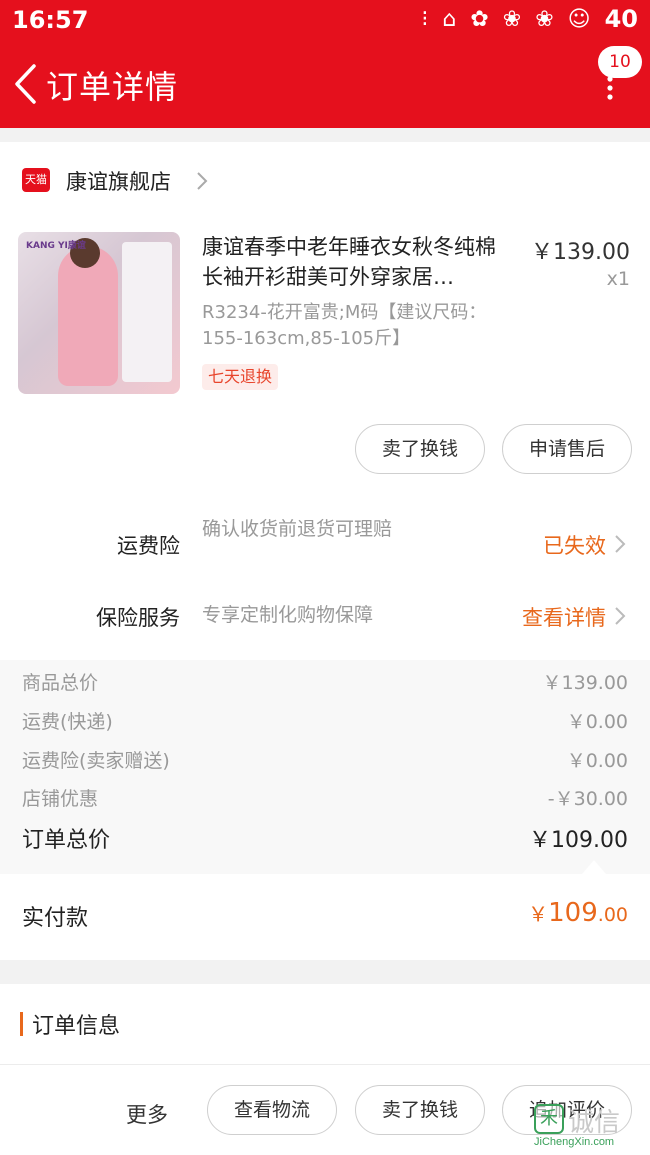 This screenshot has height=1155, width=650. Describe the element at coordinates (60, 683) in the screenshot. I see `summary-label: 商品总价` at that location.